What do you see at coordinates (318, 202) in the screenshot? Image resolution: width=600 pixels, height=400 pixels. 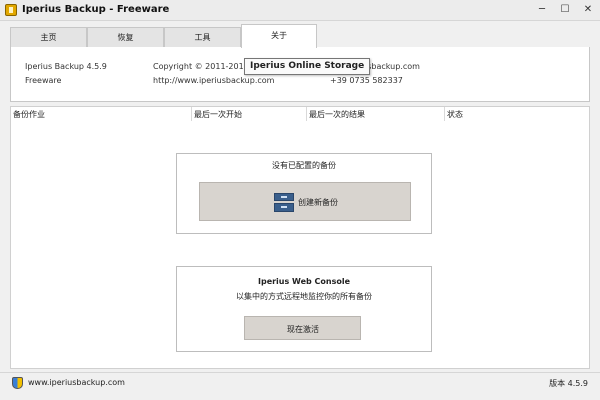 I see `create-backup-label: 创建新备份` at bounding box center [318, 202].